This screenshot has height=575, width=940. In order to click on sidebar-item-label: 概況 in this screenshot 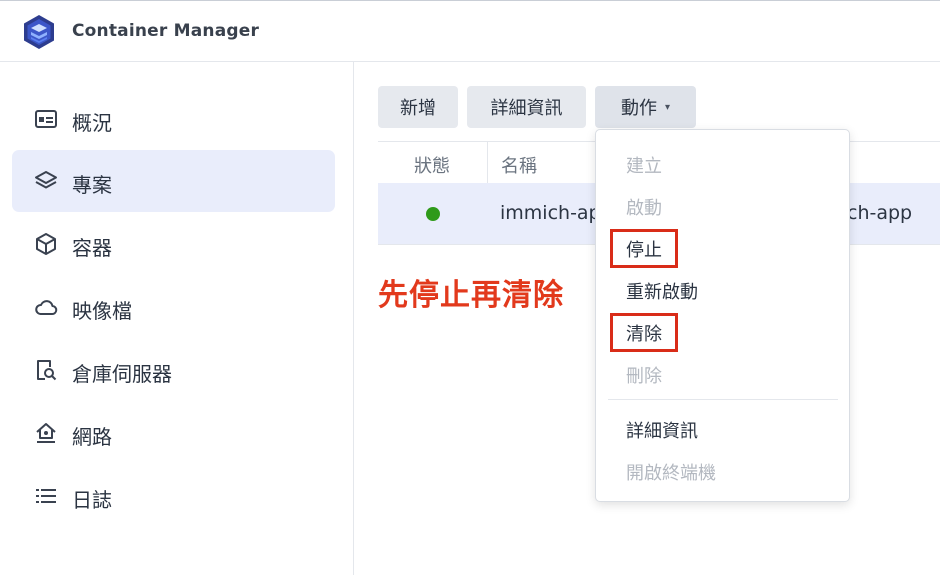, I will do `click(92, 123)`.